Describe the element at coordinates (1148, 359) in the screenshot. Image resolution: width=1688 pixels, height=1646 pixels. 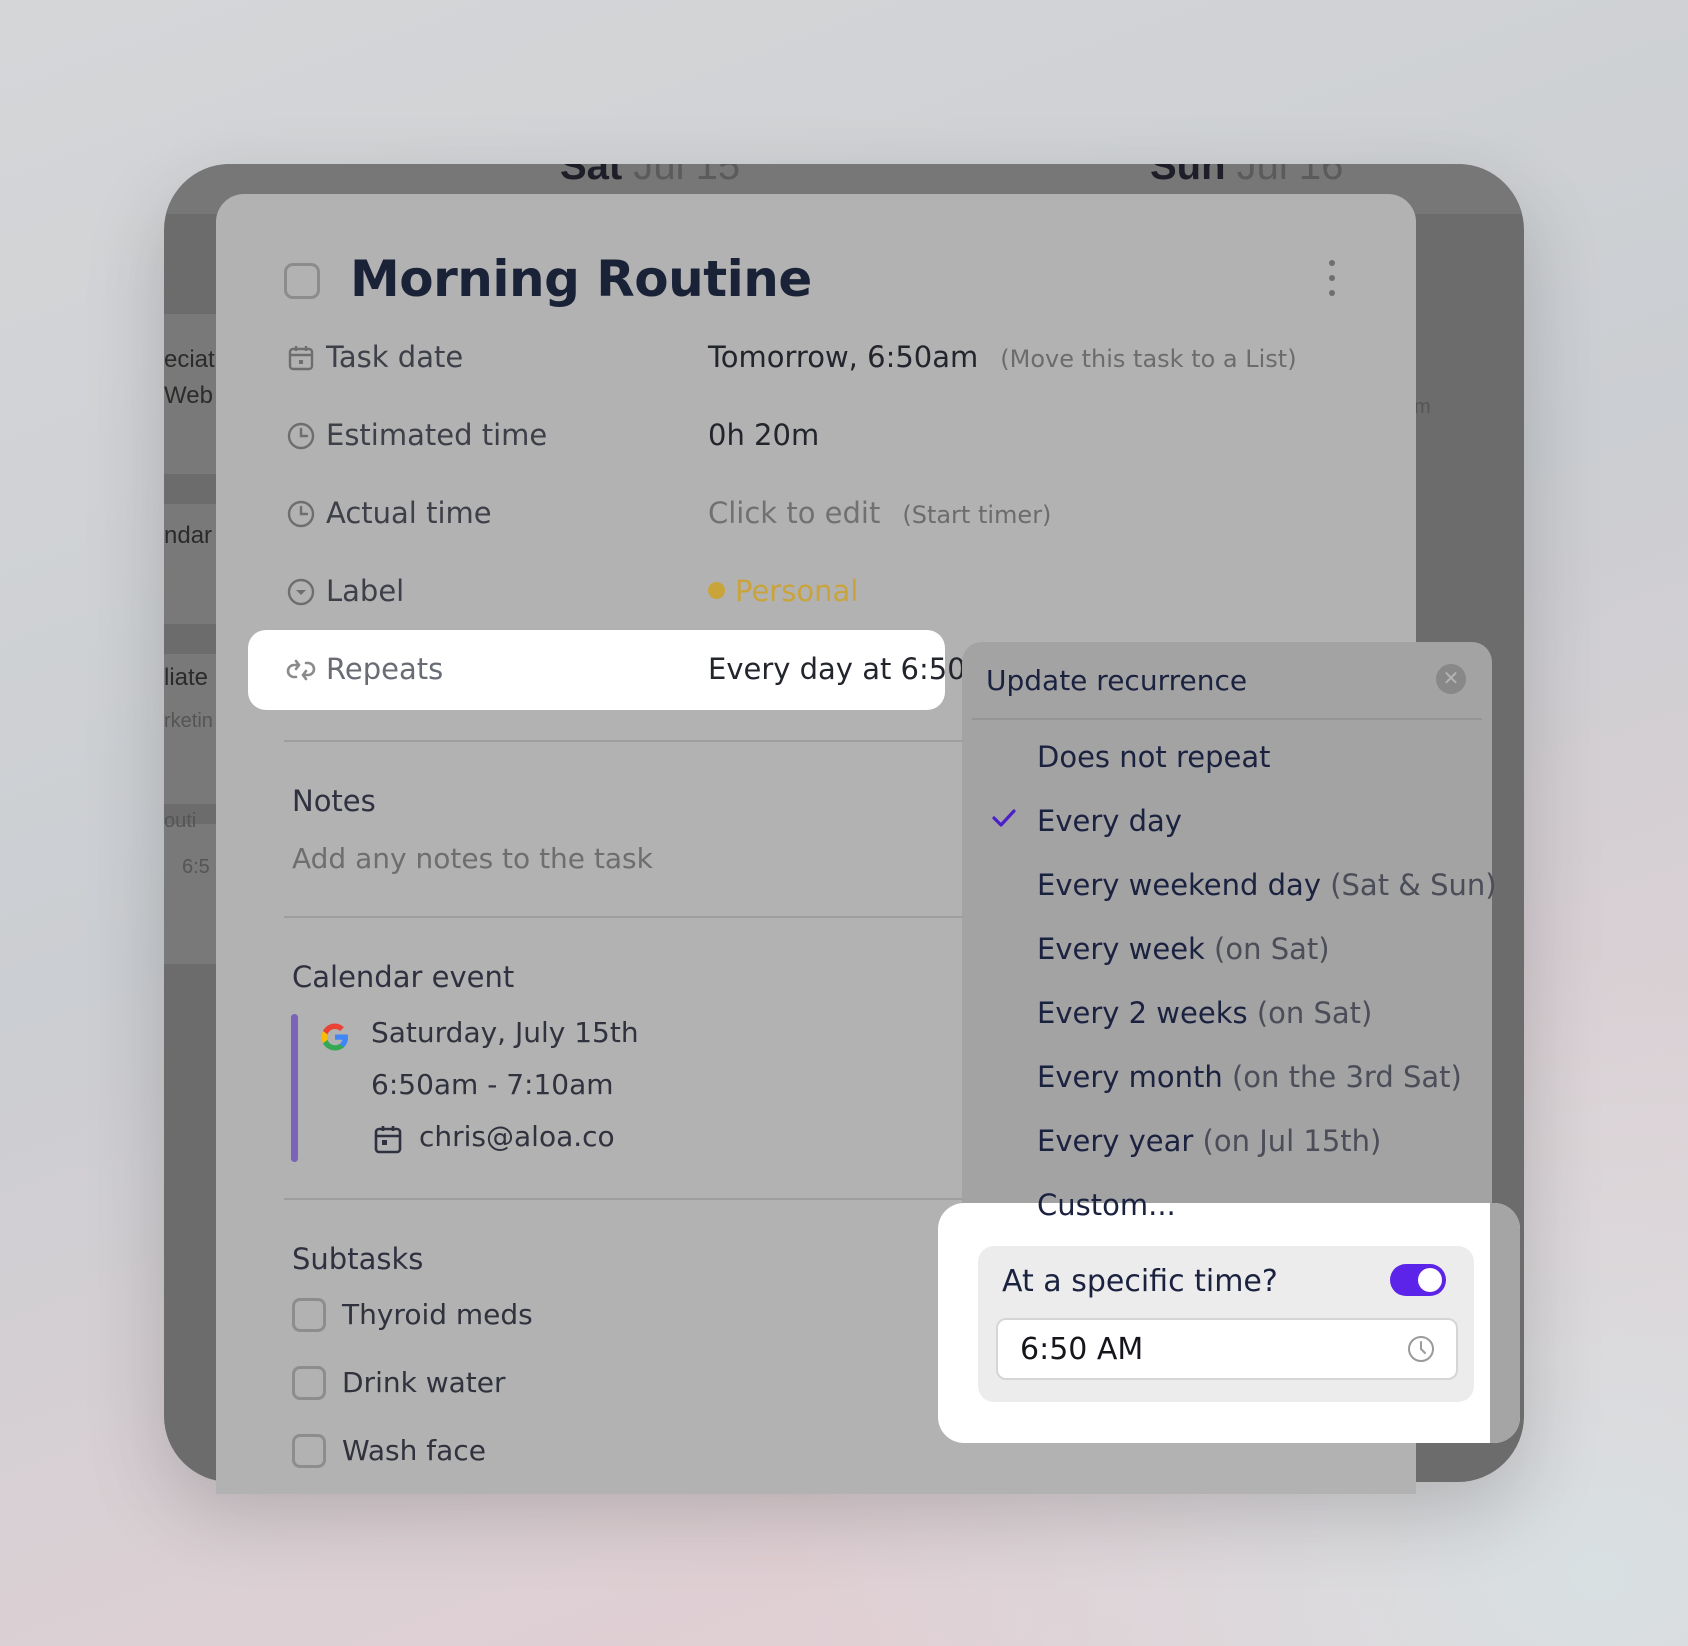
I see `move-to-list-link: (Move this task to a List)` at that location.